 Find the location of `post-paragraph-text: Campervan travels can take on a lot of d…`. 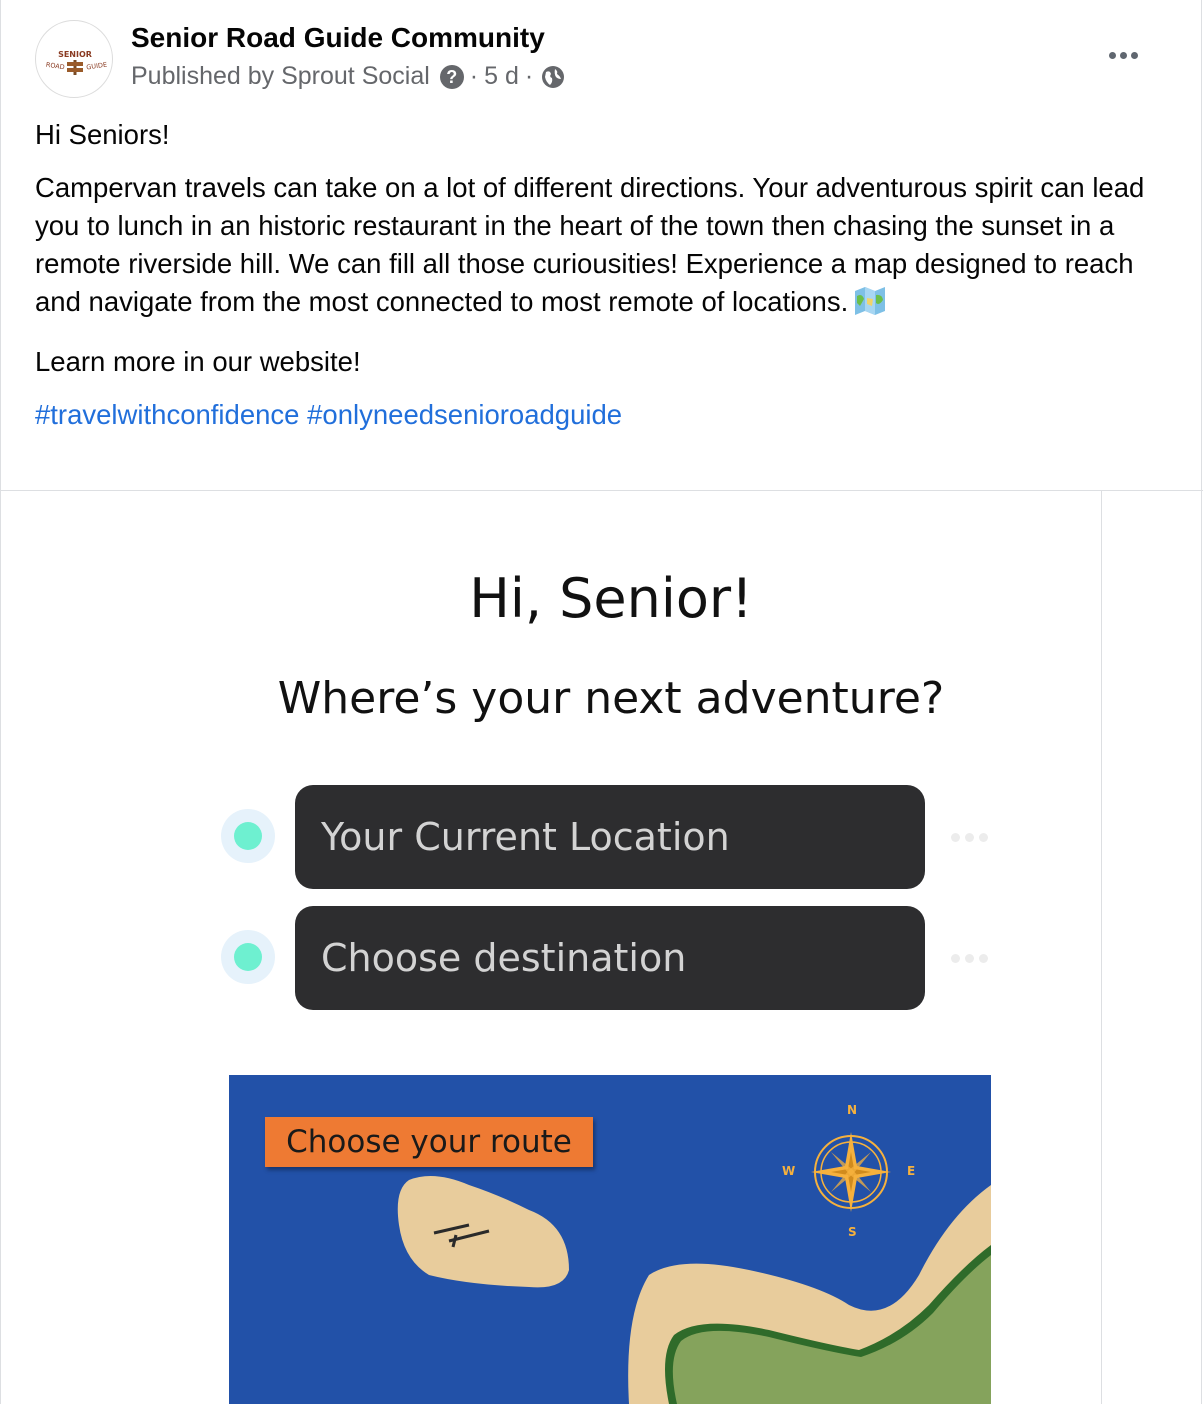

post-paragraph-text: Campervan travels can take on a lot of d… is located at coordinates (590, 244).